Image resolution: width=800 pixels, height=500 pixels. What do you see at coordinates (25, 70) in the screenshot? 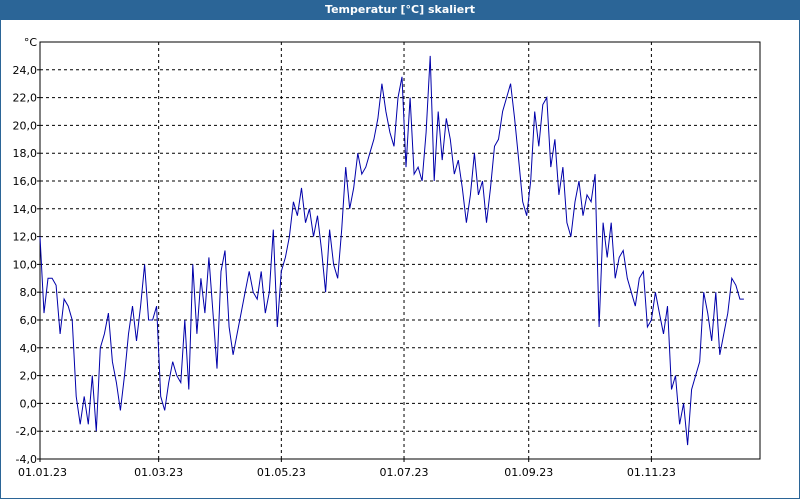
I see `y-tick-label: 24,0` at bounding box center [25, 70].